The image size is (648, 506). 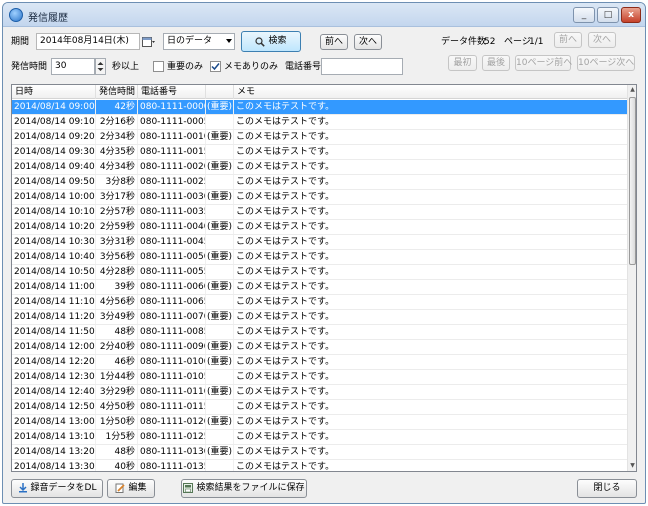 What do you see at coordinates (117, 332) in the screenshot?
I see `cell-duration: 48秒` at bounding box center [117, 332].